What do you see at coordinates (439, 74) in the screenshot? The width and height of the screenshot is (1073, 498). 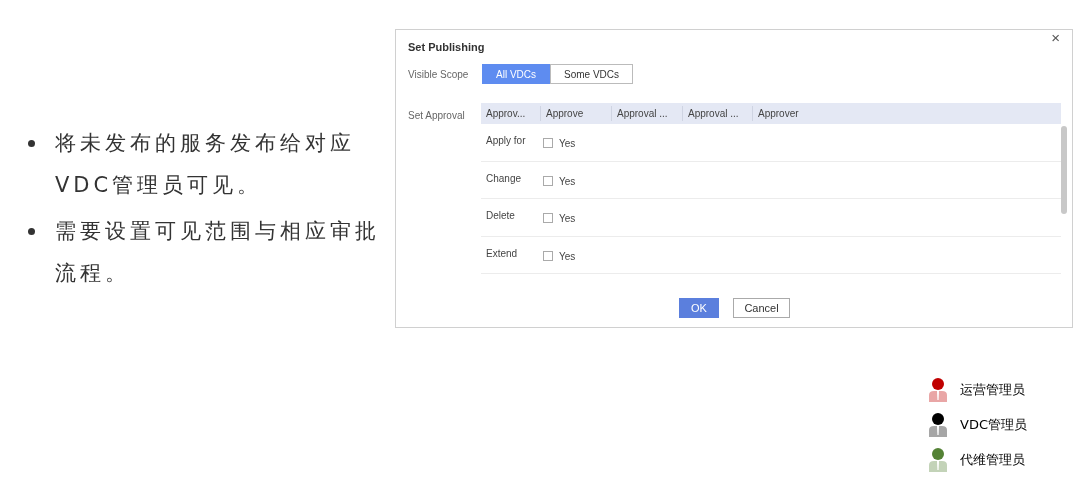 I see `field-label: Visible Scope` at bounding box center [439, 74].